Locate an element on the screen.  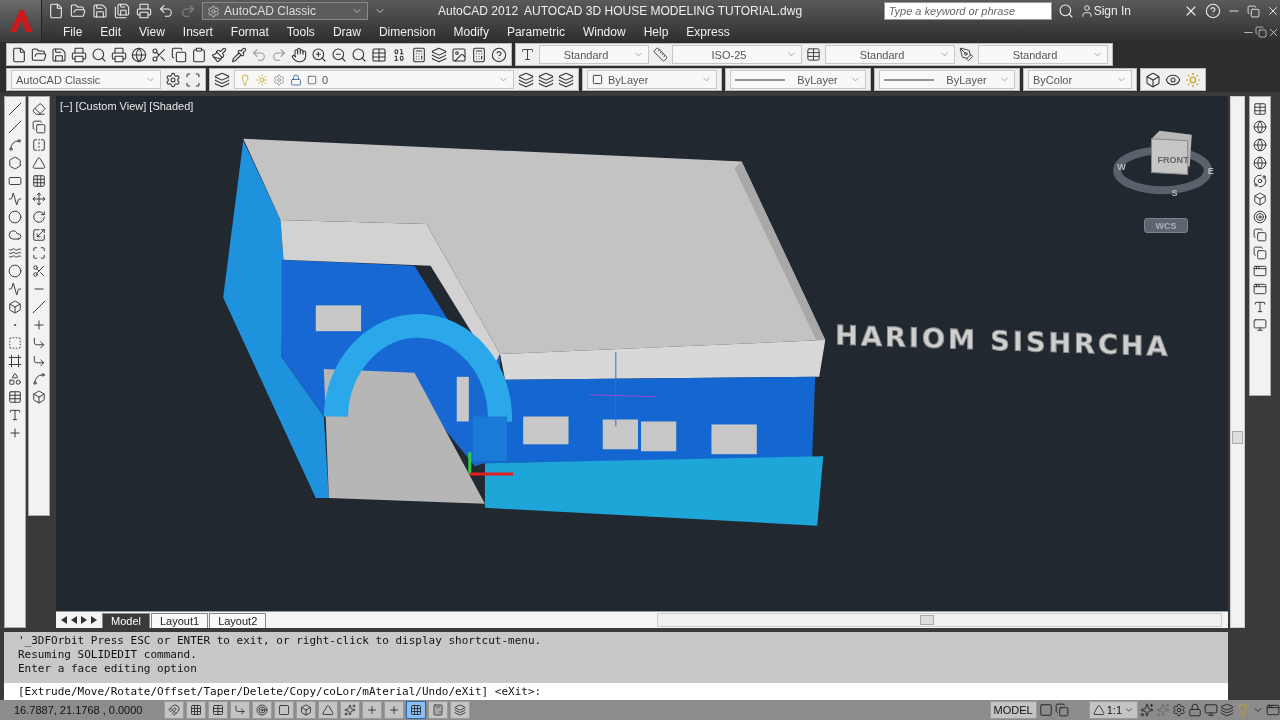
polygon-icon is located at coordinates (15, 163).